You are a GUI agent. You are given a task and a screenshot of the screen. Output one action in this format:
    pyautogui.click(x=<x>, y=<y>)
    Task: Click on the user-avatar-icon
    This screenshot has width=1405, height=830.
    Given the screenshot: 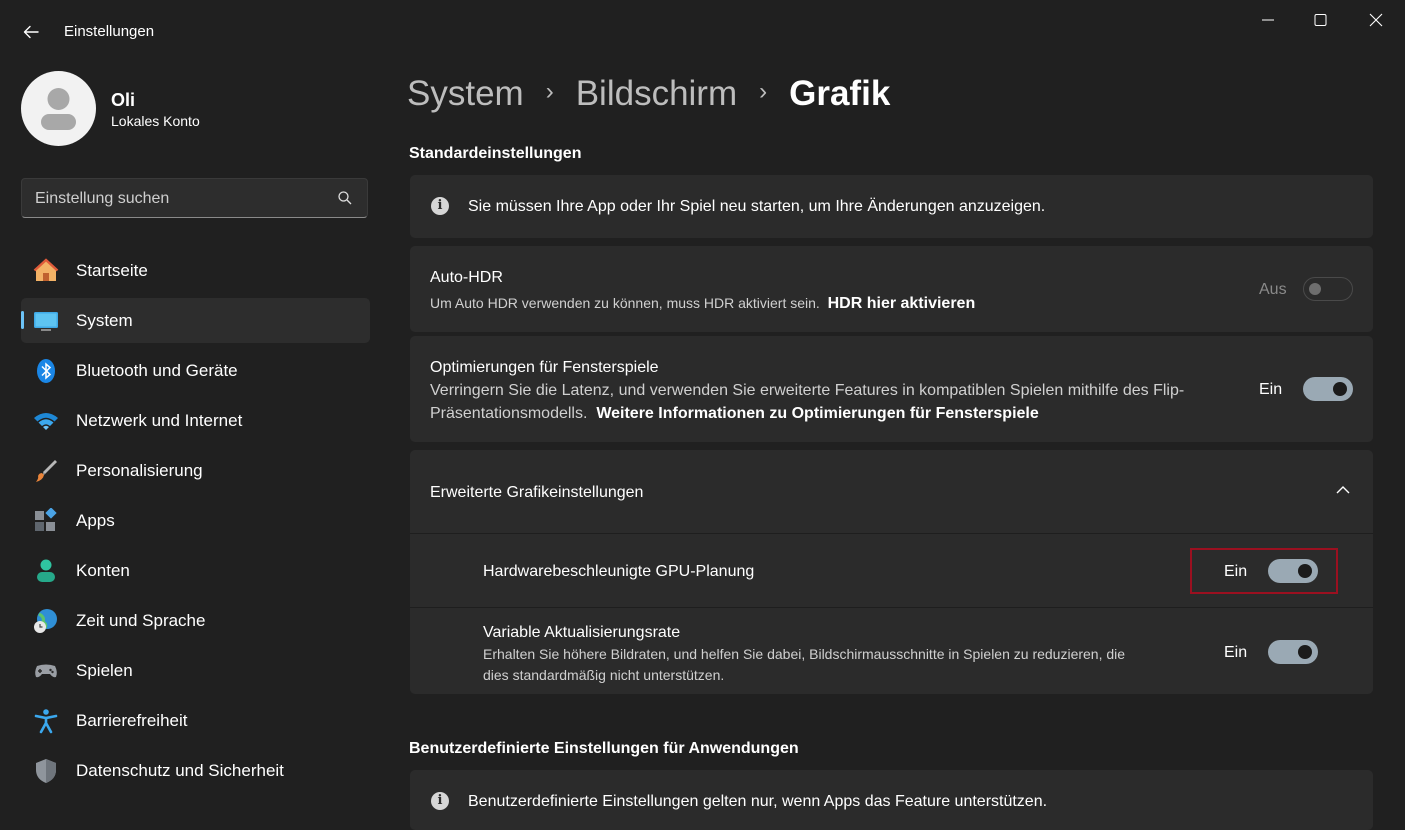 What is the action you would take?
    pyautogui.click(x=58, y=109)
    